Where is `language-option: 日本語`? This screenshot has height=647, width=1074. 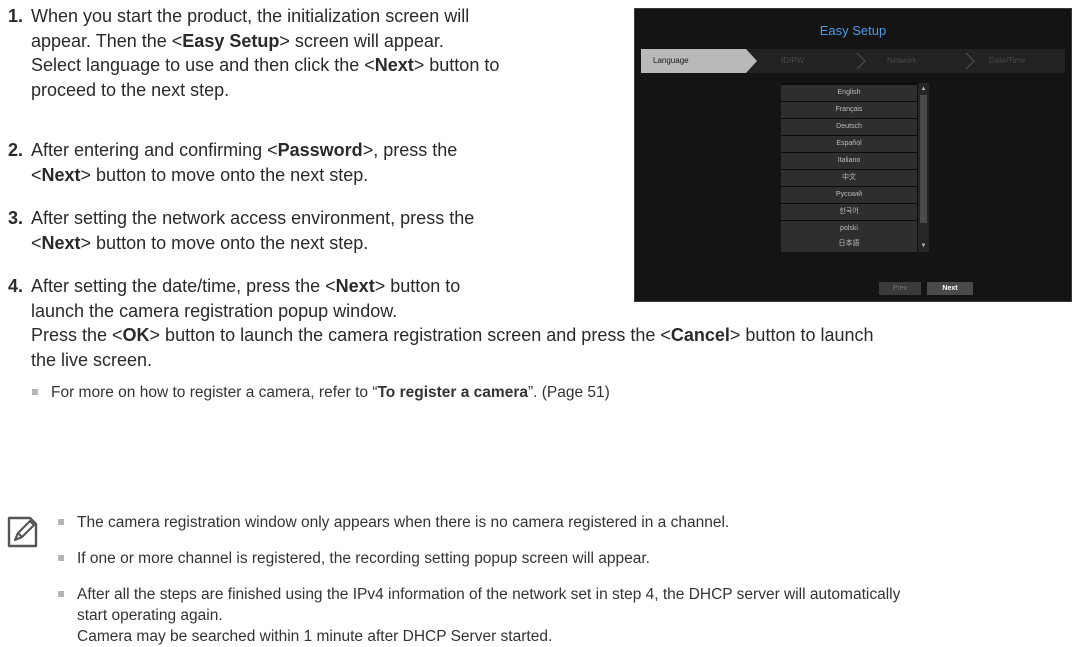
language-option: 日本語 is located at coordinates (849, 244).